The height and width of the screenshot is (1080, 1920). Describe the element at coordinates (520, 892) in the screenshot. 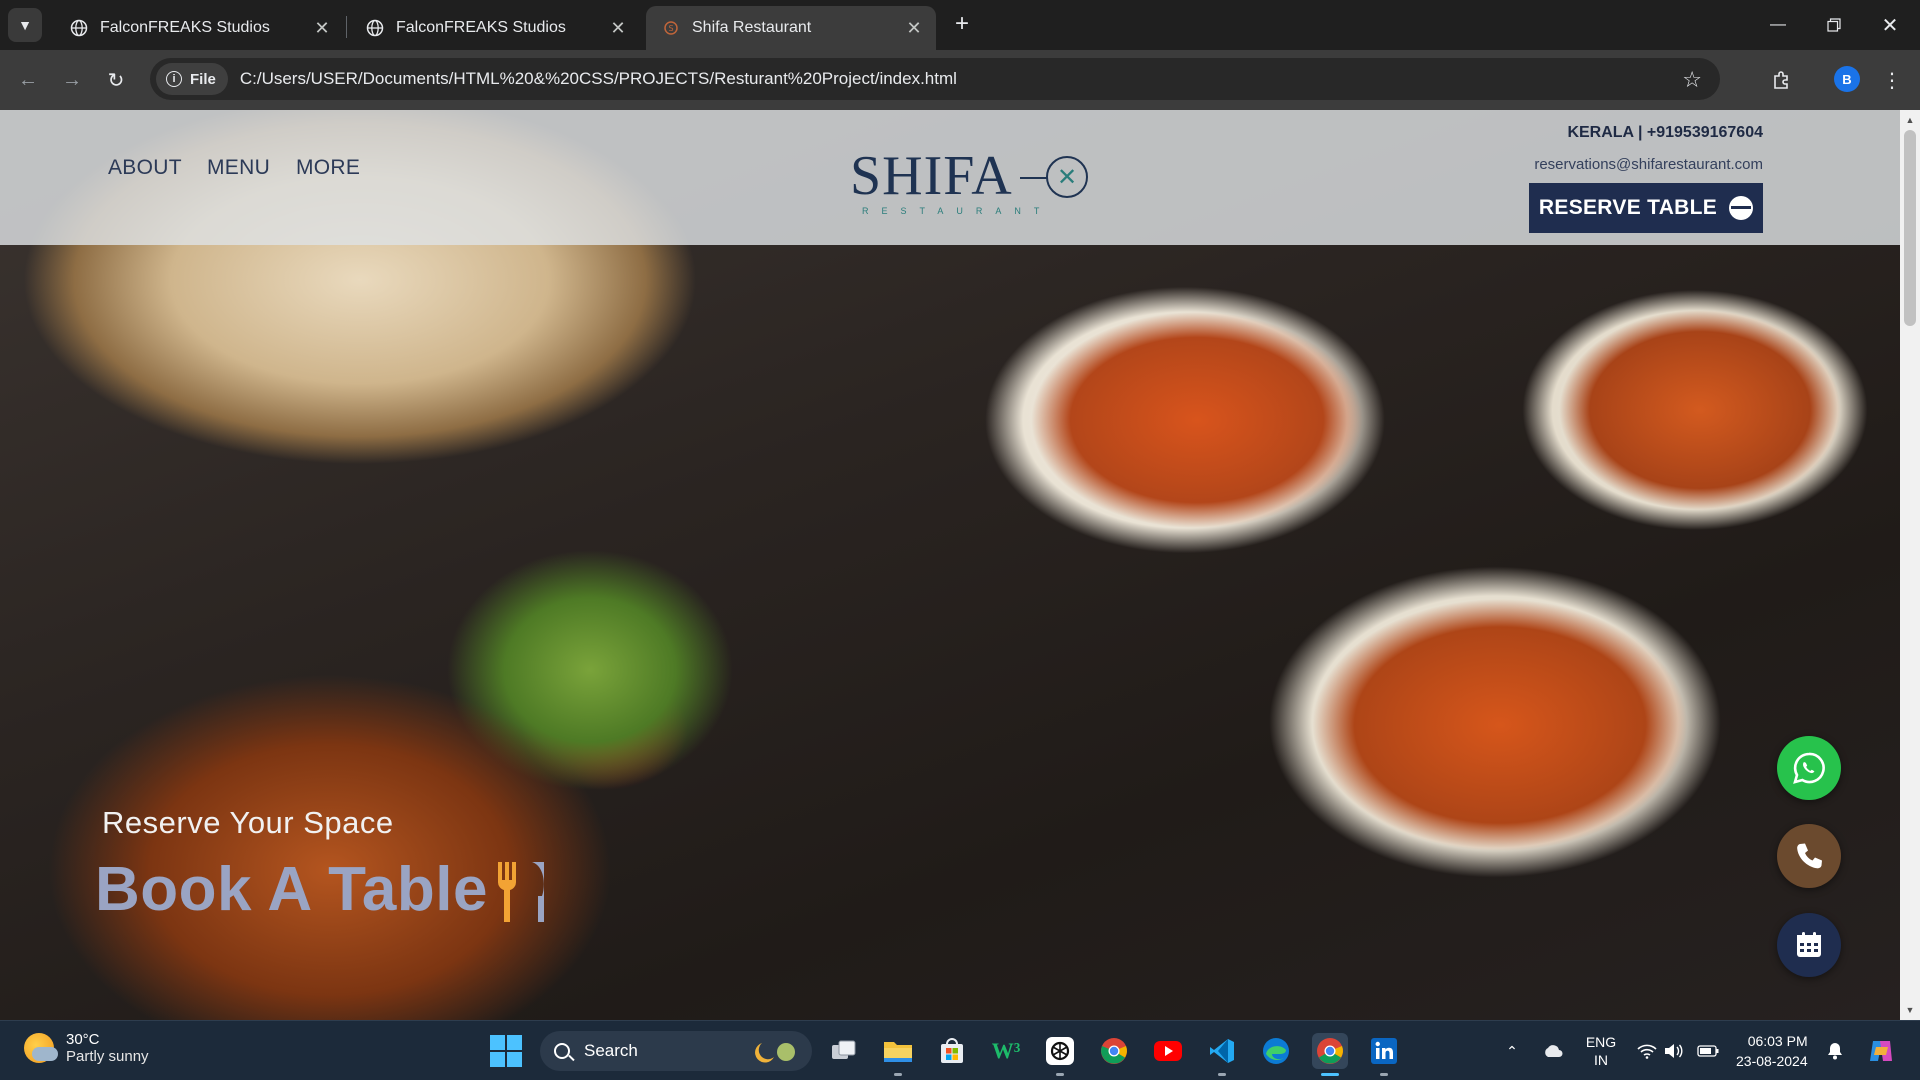

I see `fork-knife-icon` at that location.